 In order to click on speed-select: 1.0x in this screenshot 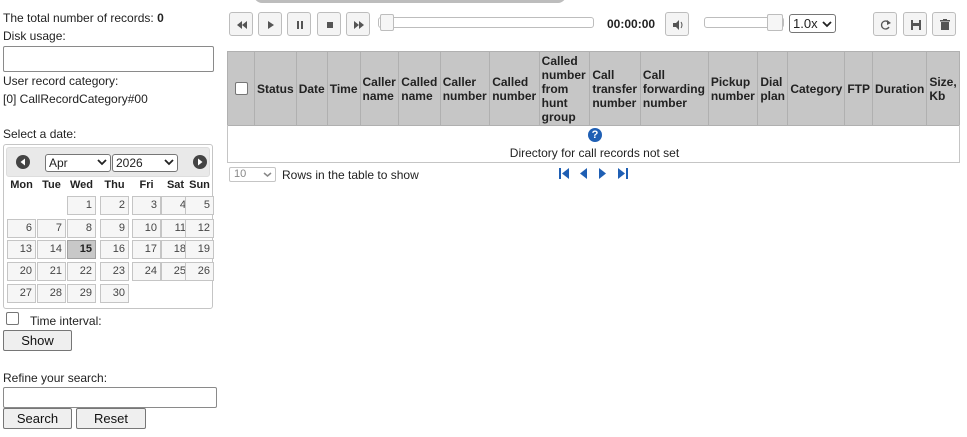, I will do `click(812, 23)`.